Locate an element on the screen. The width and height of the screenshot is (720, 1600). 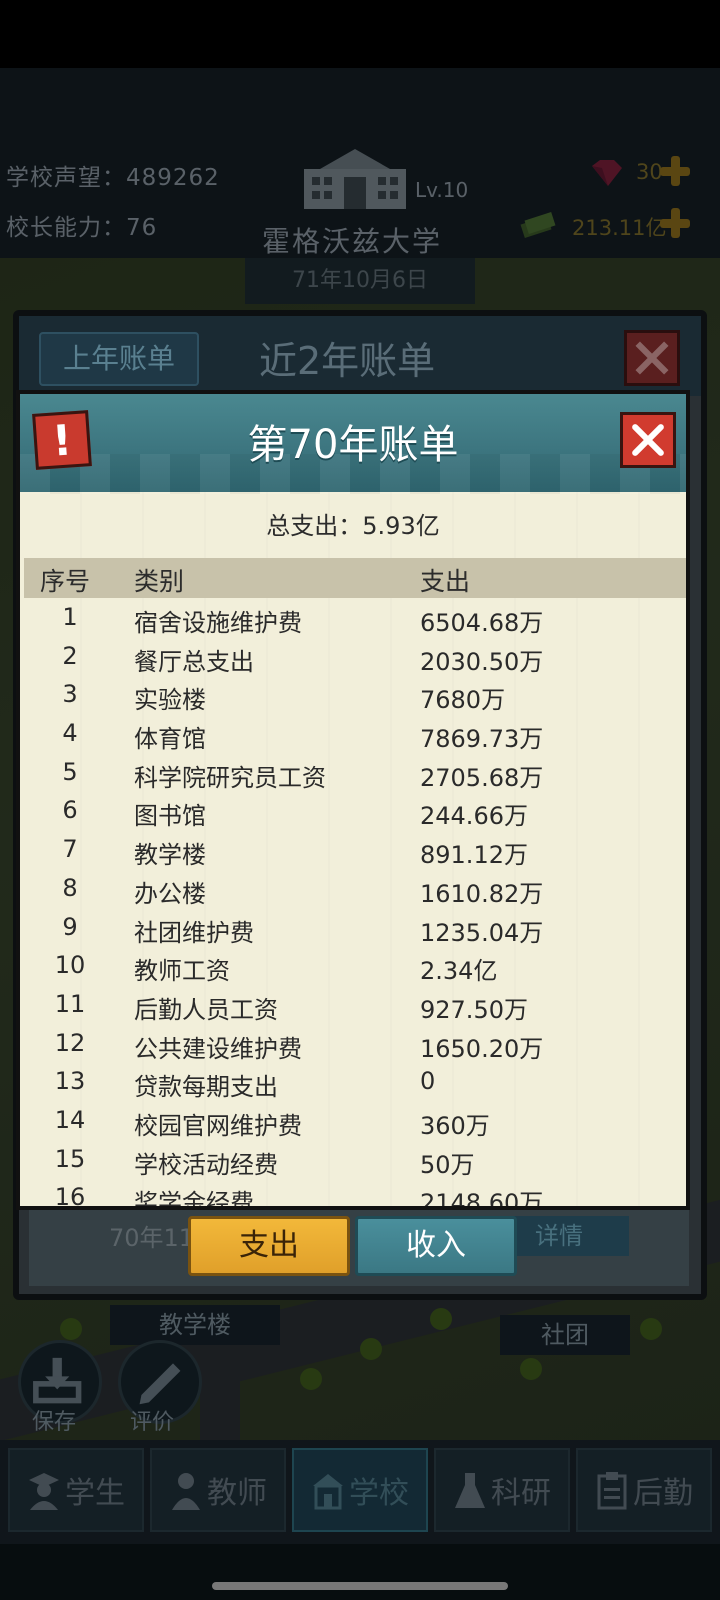
column-header-category: 类别 is located at coordinates (159, 581).